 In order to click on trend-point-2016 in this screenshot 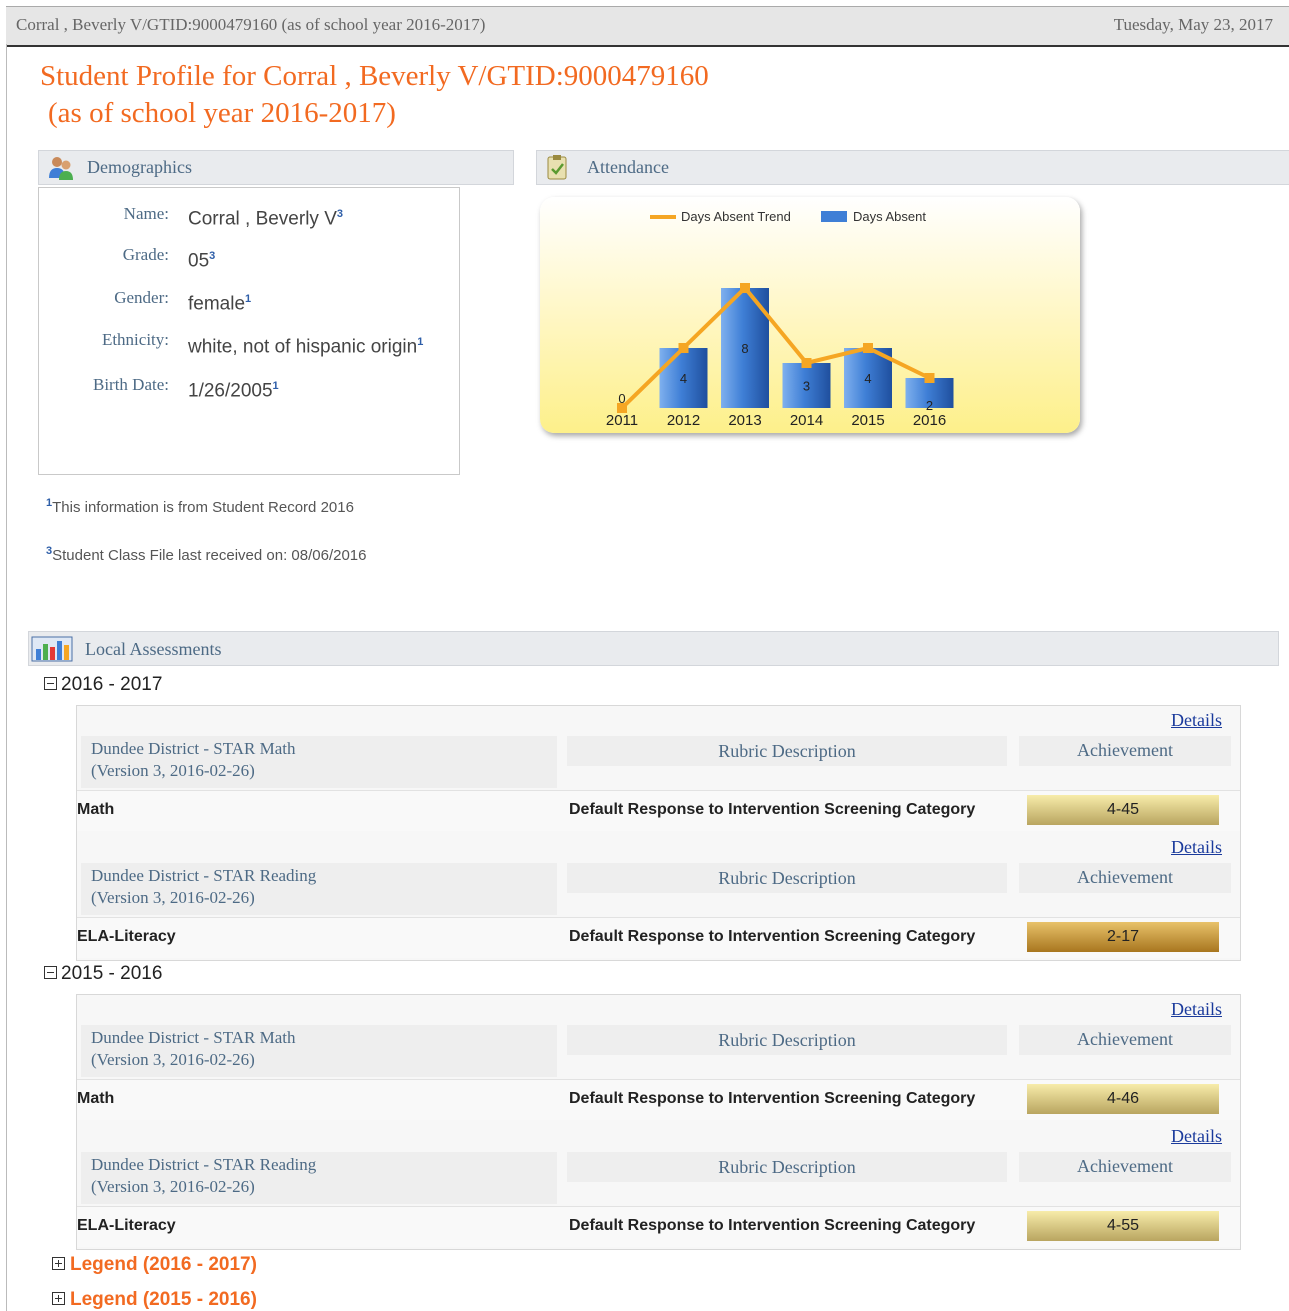, I will do `click(929, 378)`.